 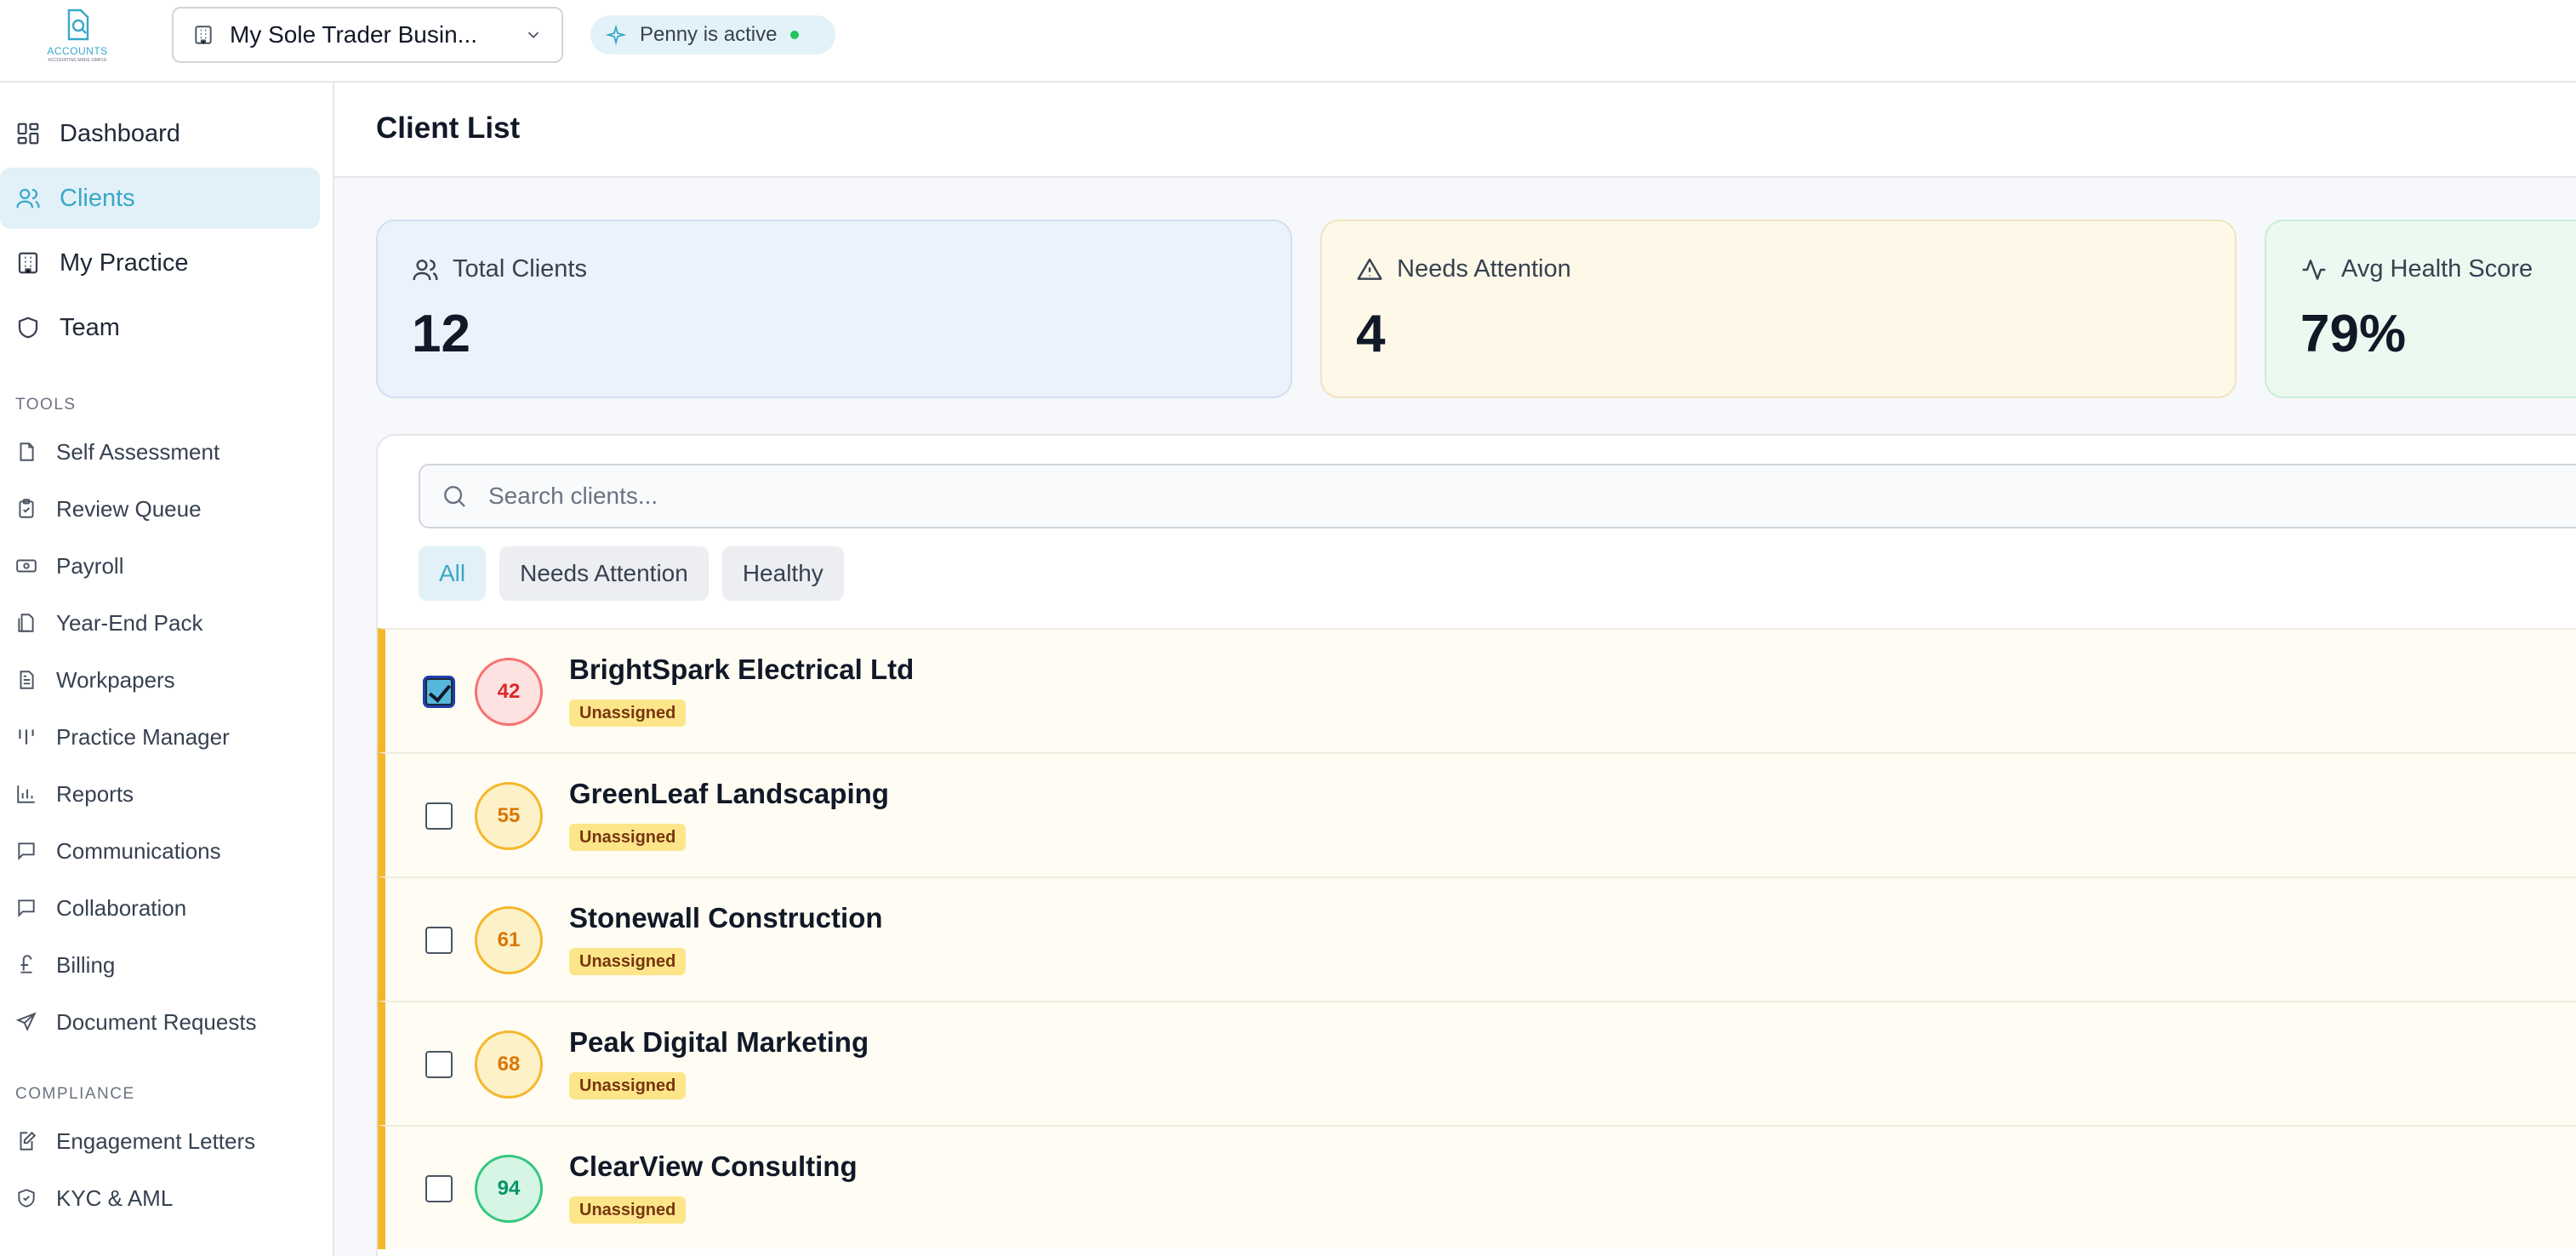 What do you see at coordinates (28, 328) in the screenshot?
I see `shield-icon` at bounding box center [28, 328].